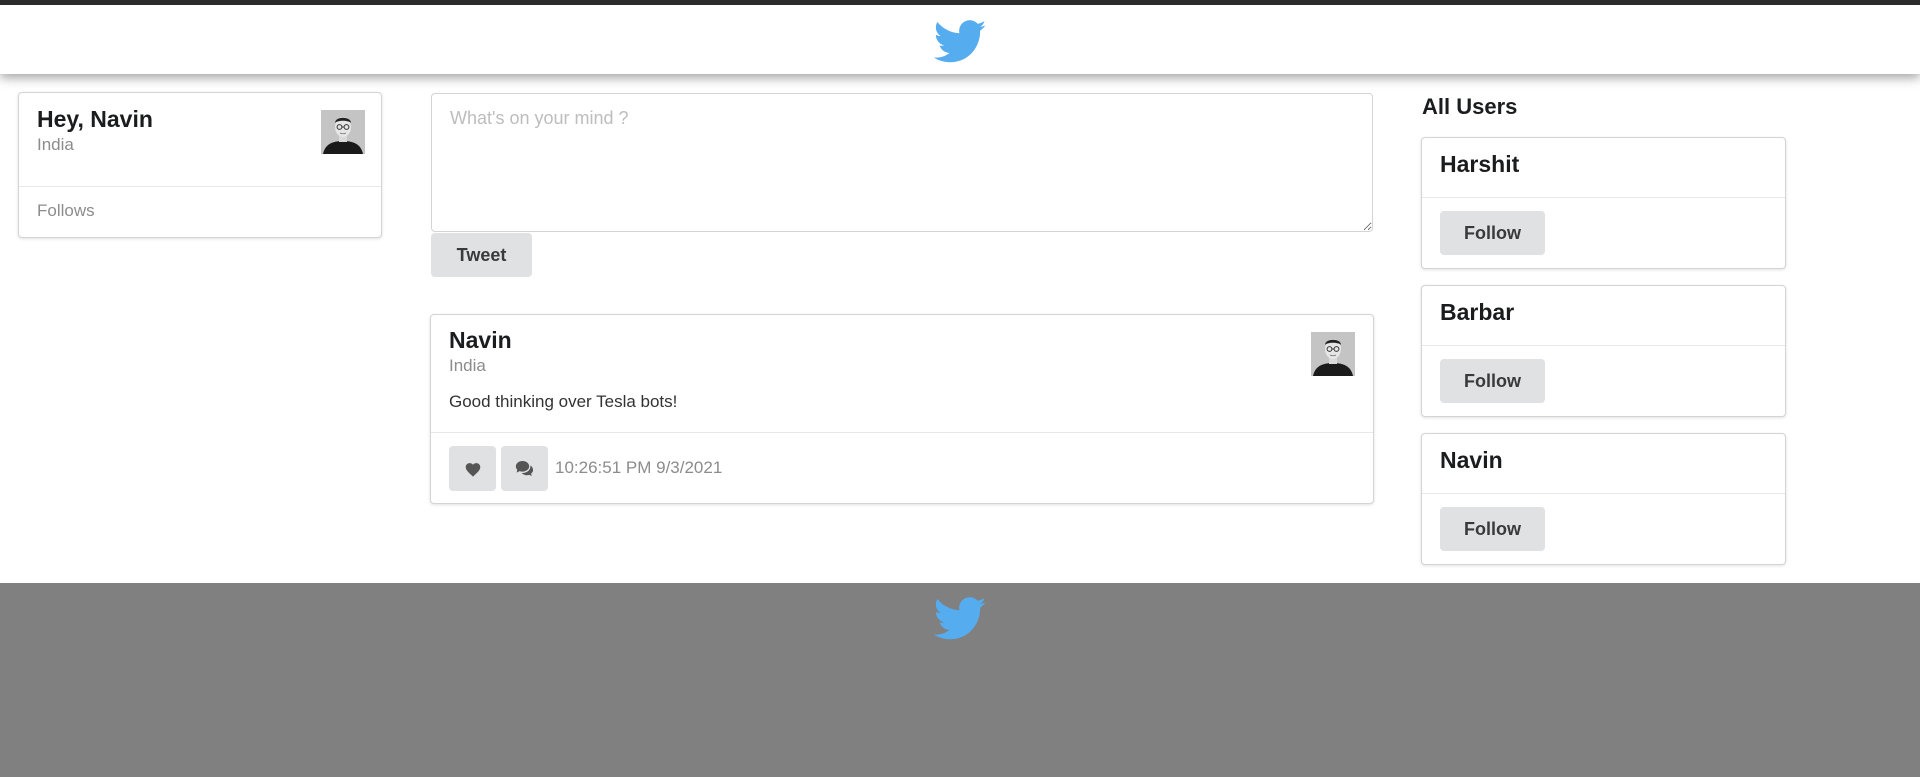  I want to click on top-navbar, so click(960, 37).